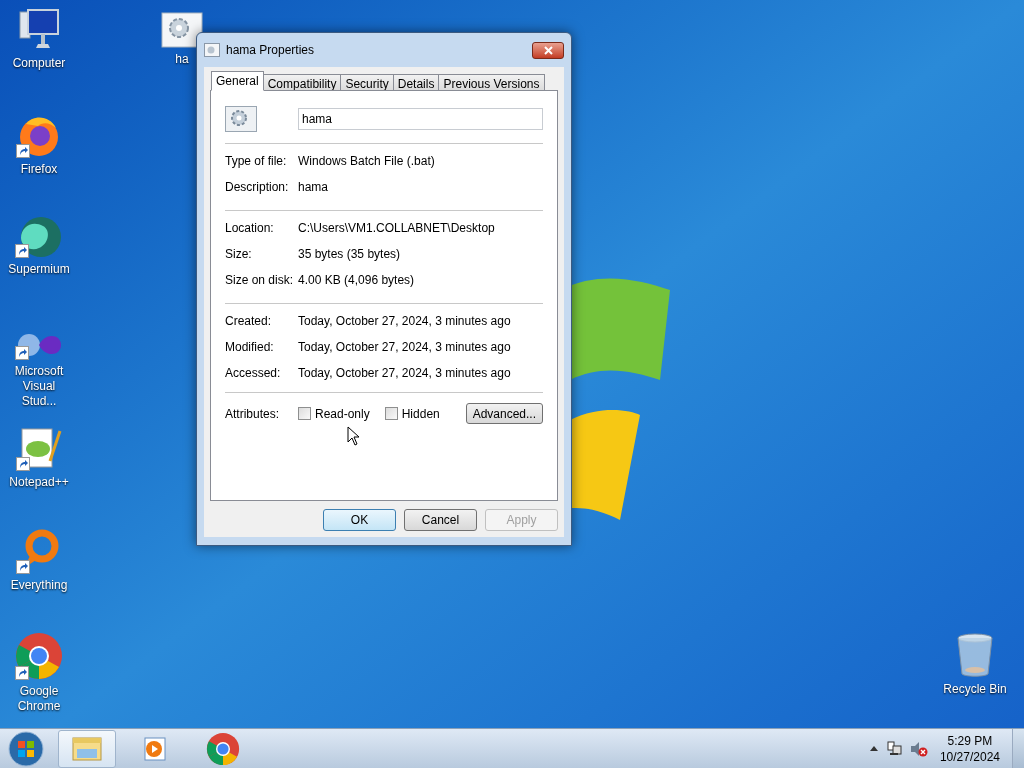 This screenshot has width=1024, height=768. Describe the element at coordinates (970, 740) in the screenshot. I see `clock-time: 5:29 PM` at that location.